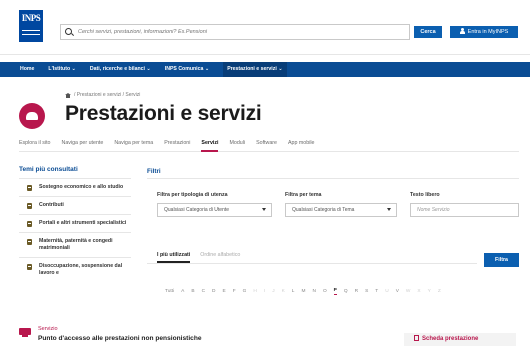 Image resolution: width=530 pixels, height=346 pixels. Describe the element at coordinates (31, 33) in the screenshot. I see `logo-lines-icon` at that location.